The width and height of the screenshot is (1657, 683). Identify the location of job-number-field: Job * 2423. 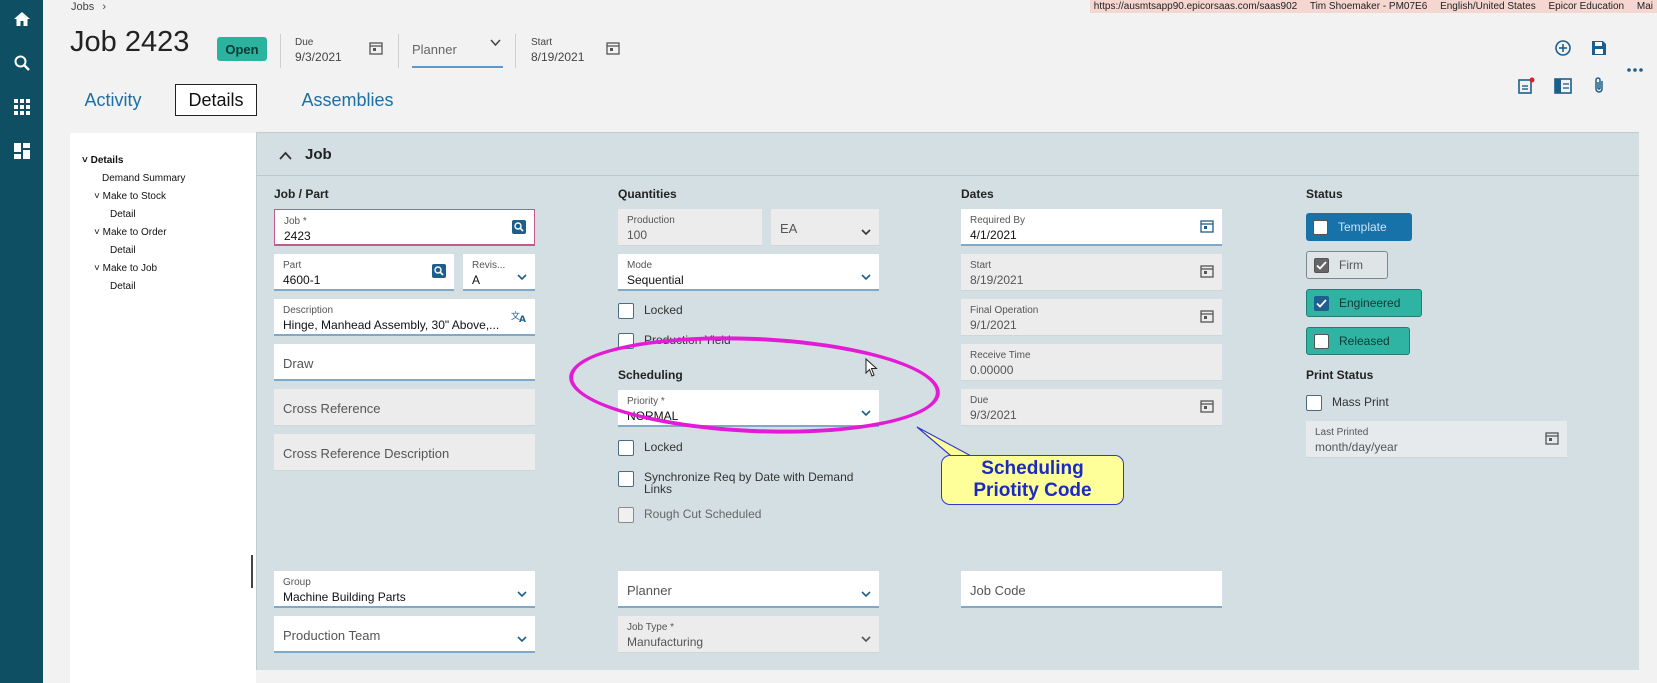
(404, 227).